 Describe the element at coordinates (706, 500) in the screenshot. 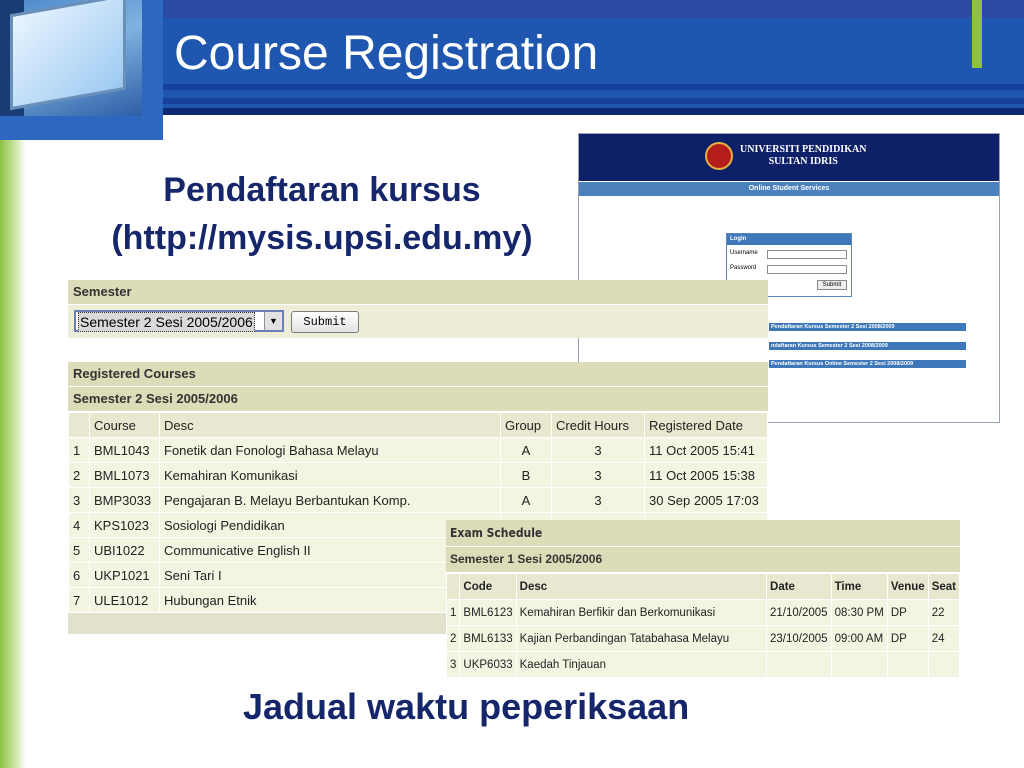

I see `registered-date: 30 Sep 2005 17:03` at that location.